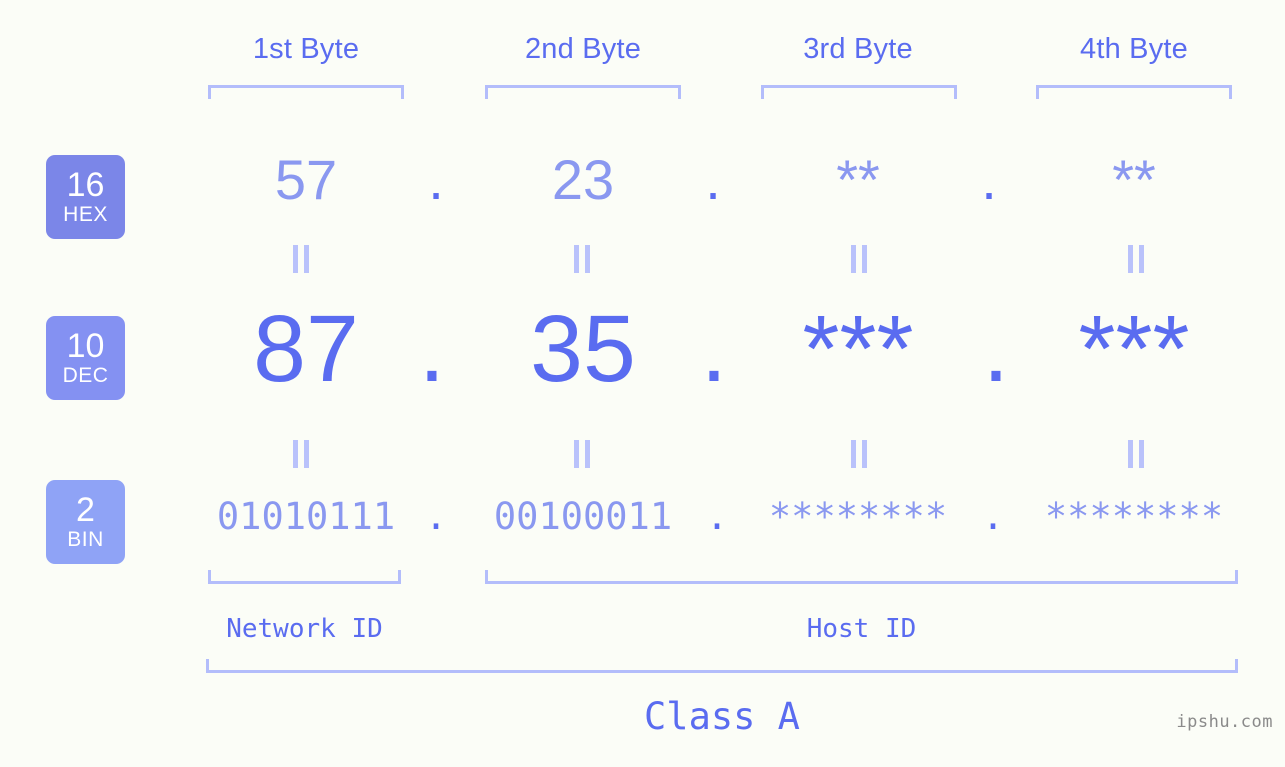 This screenshot has width=1285, height=767. Describe the element at coordinates (306, 349) in the screenshot. I see `dec-value-byte-1: 87` at that location.